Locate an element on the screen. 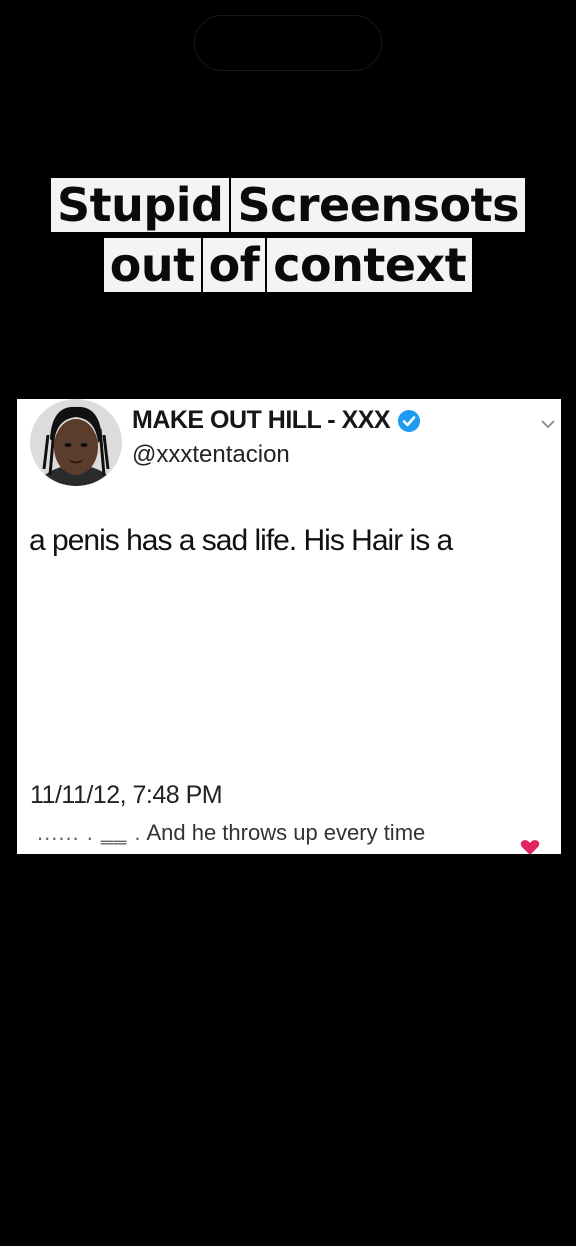 Image resolution: width=576 pixels, height=1246 pixels. user-handle: @xxxtentacion is located at coordinates (211, 455).